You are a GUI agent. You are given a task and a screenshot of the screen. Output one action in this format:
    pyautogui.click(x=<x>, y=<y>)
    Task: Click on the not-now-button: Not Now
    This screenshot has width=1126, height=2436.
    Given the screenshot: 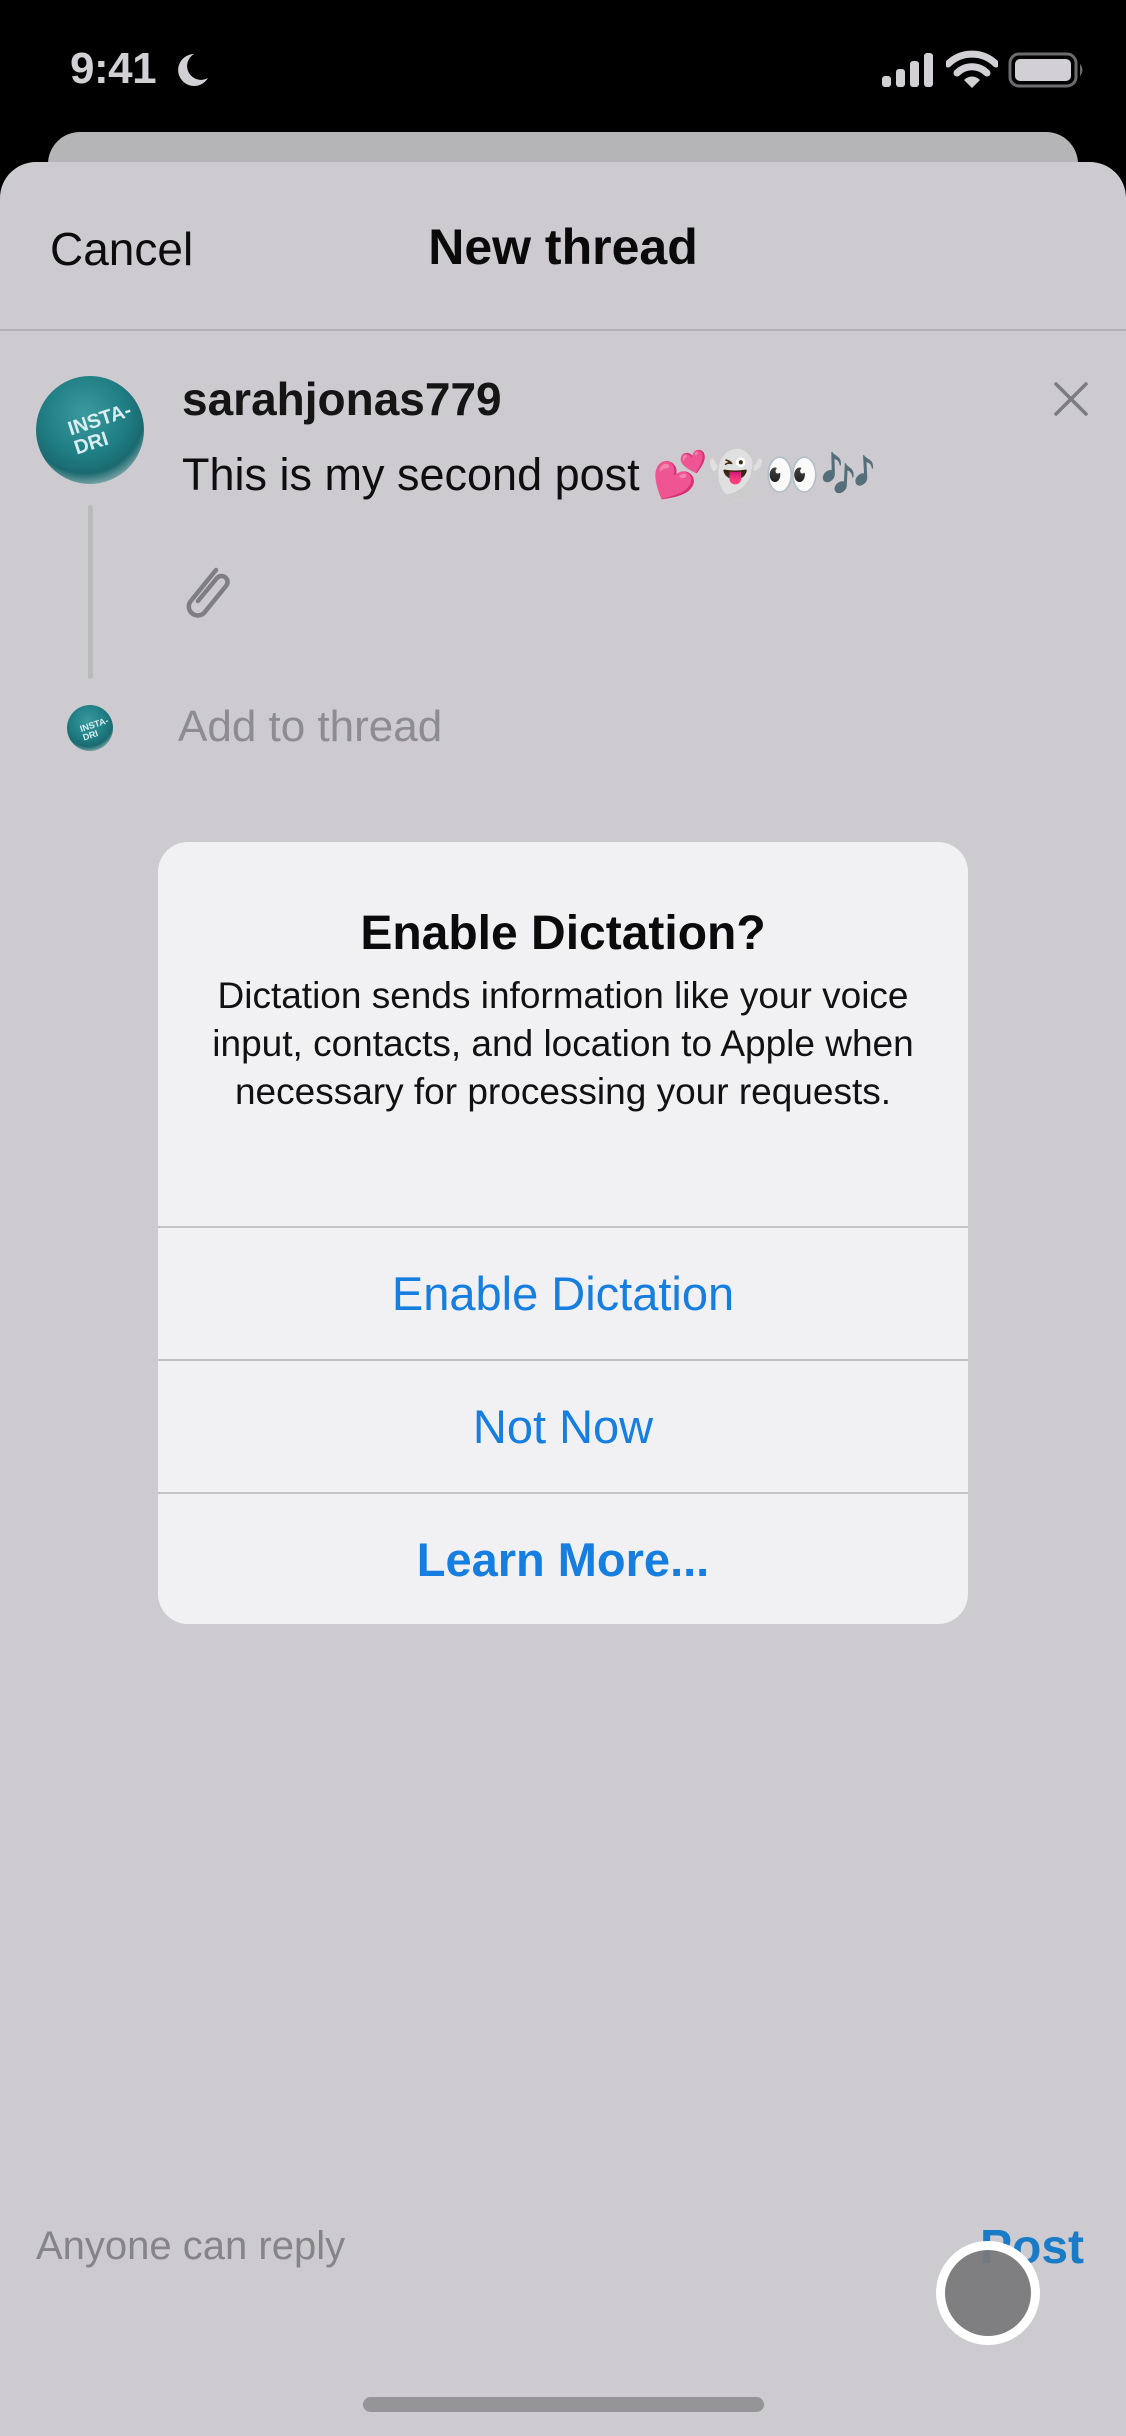 What is the action you would take?
    pyautogui.click(x=563, y=1427)
    